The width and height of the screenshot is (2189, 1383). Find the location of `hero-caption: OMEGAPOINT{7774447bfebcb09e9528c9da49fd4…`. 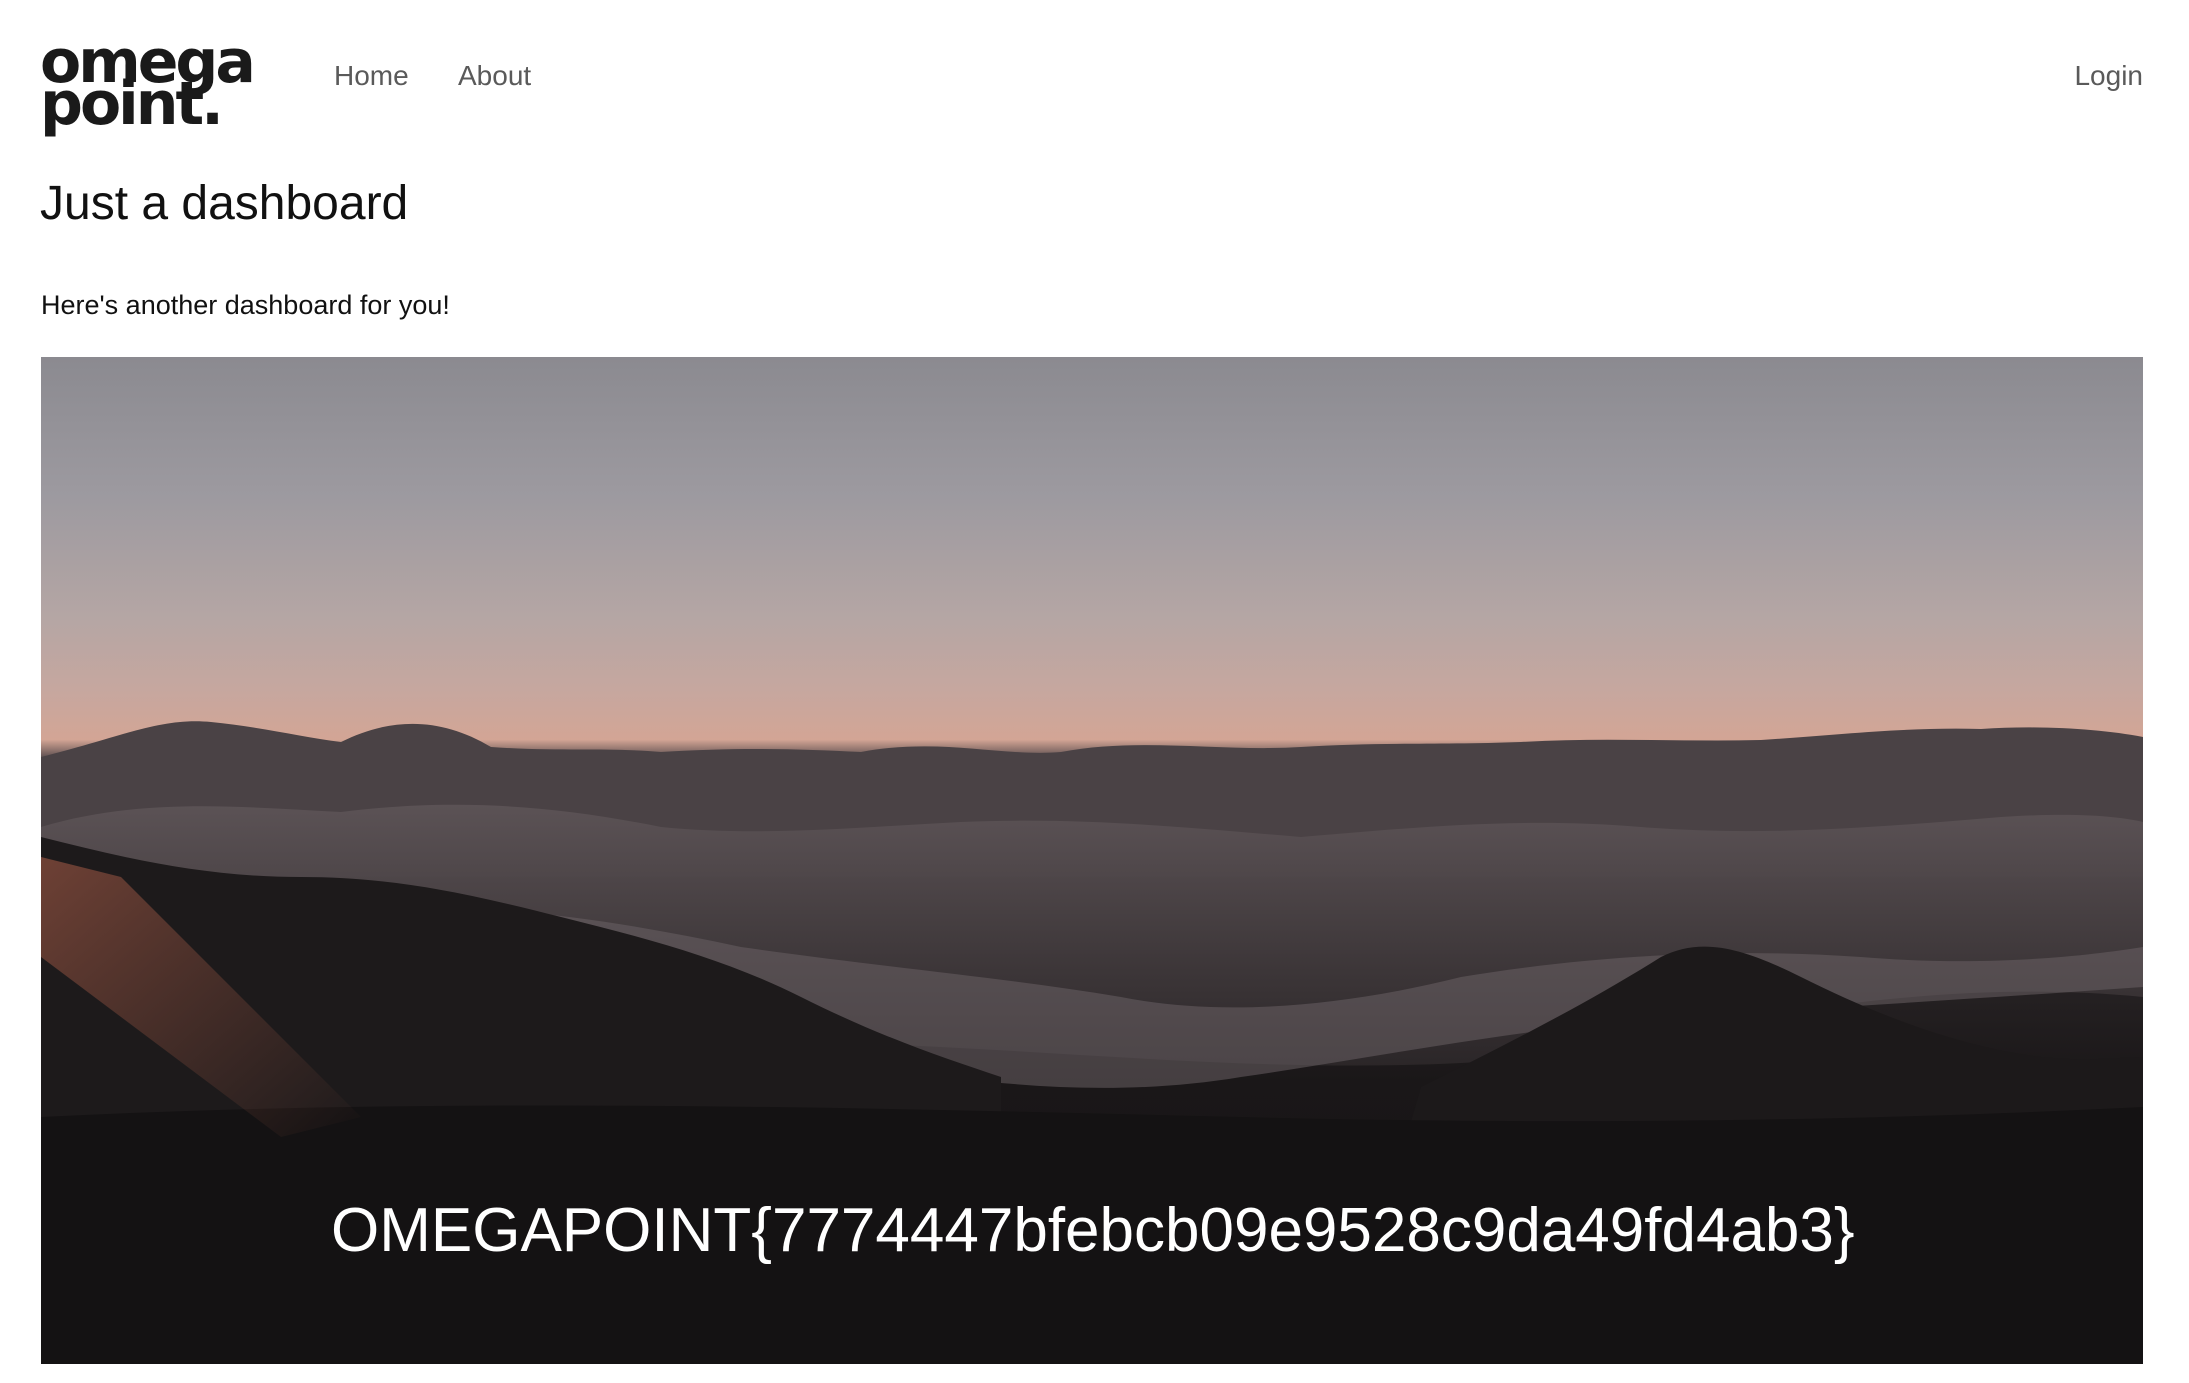

hero-caption: OMEGAPOINT{7774447bfebcb09e9528c9da49fd4… is located at coordinates (1093, 1230).